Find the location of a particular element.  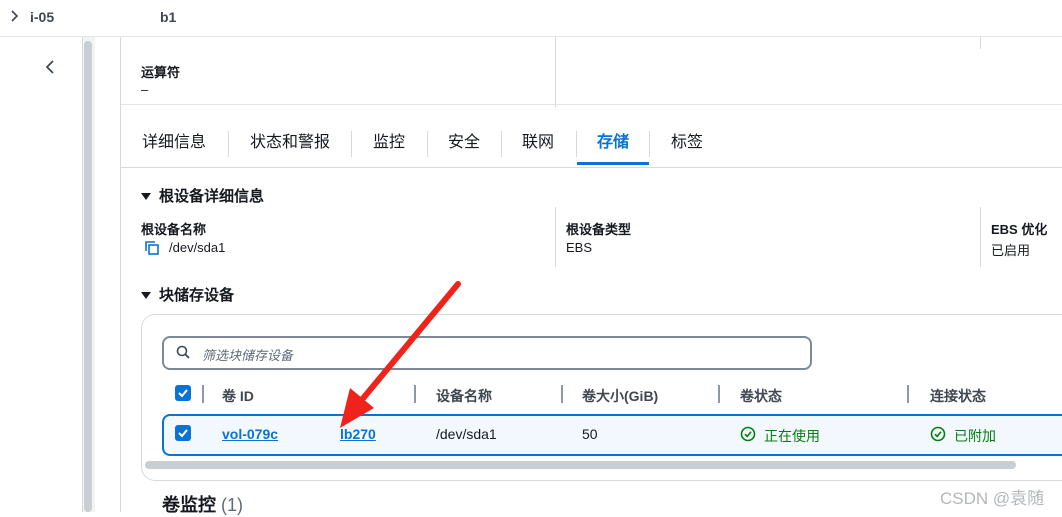

block-devices-heading: 块储存设备 is located at coordinates (187, 294).